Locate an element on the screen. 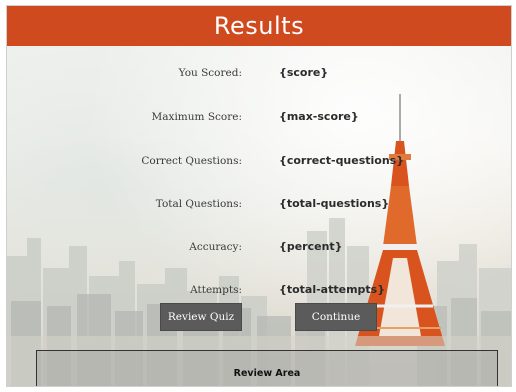  results-header: Results is located at coordinates (259, 26).